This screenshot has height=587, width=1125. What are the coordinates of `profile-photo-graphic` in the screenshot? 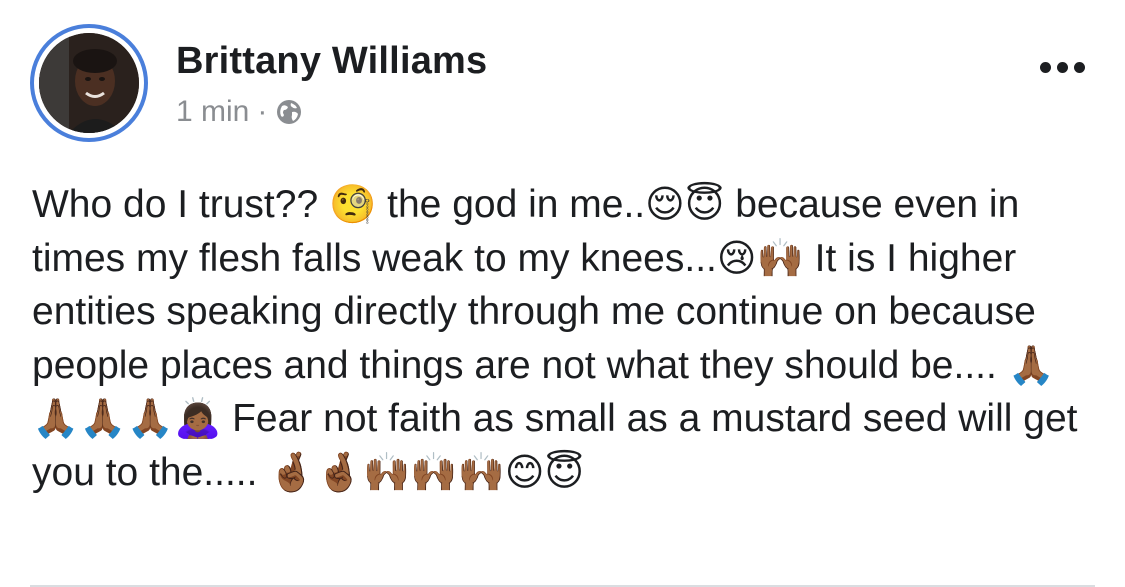 It's located at (89, 83).